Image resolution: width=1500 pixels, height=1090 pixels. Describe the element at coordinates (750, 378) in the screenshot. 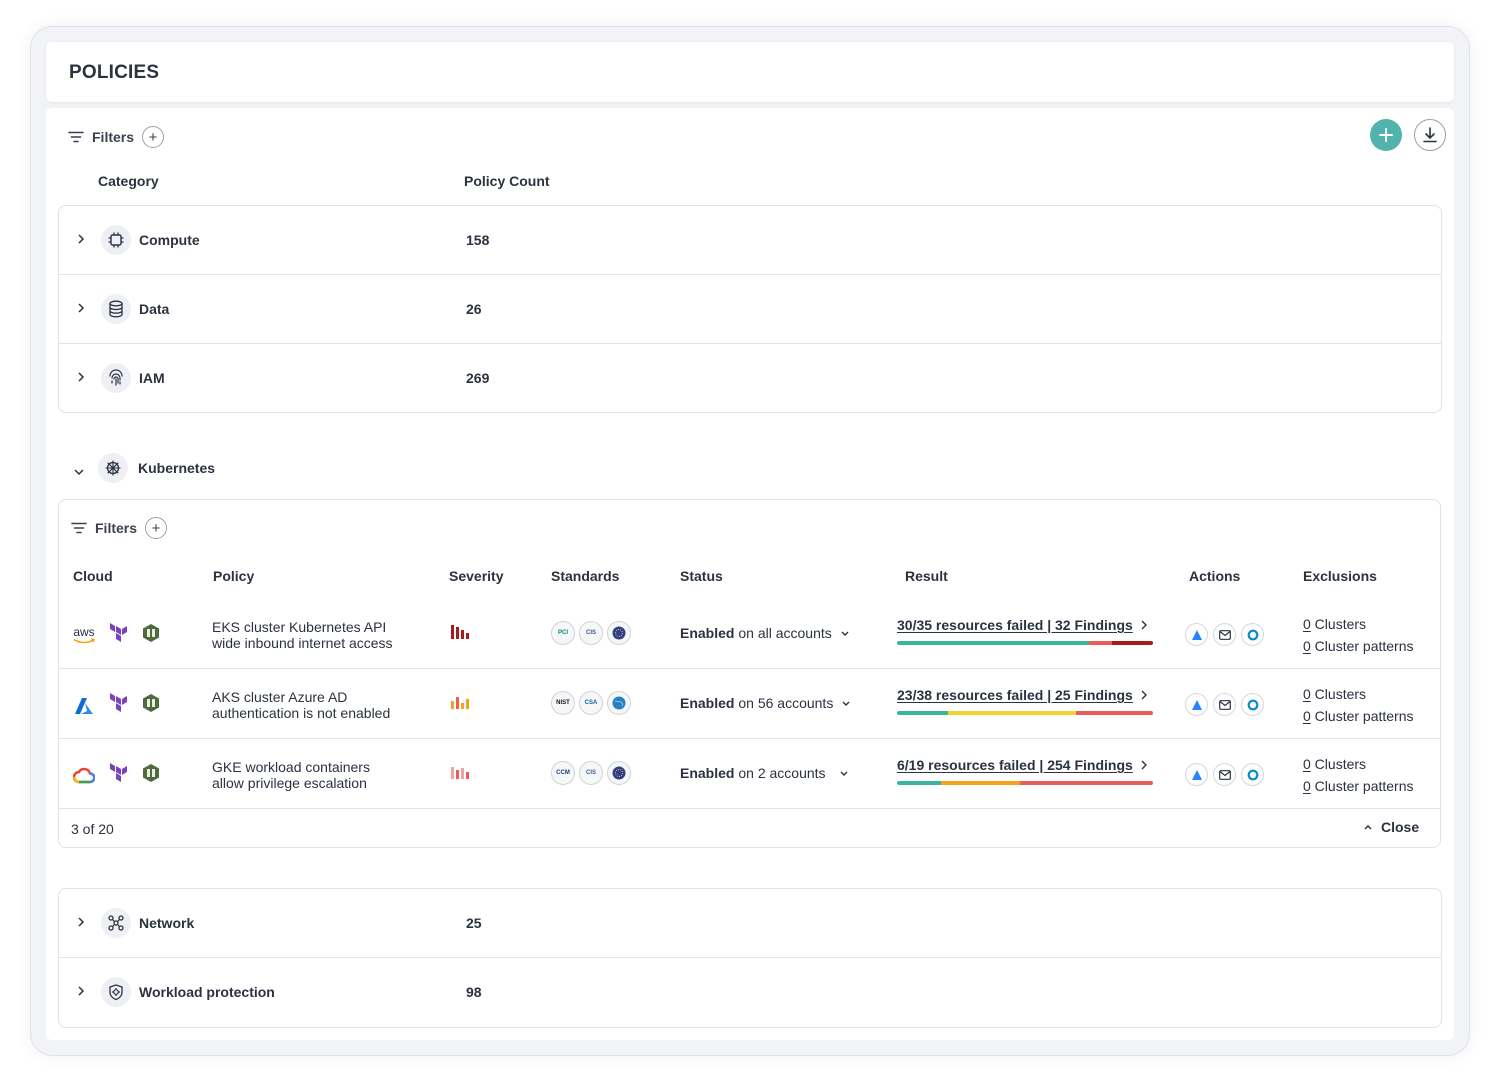

I see `category-row-iam: IAM 269` at that location.